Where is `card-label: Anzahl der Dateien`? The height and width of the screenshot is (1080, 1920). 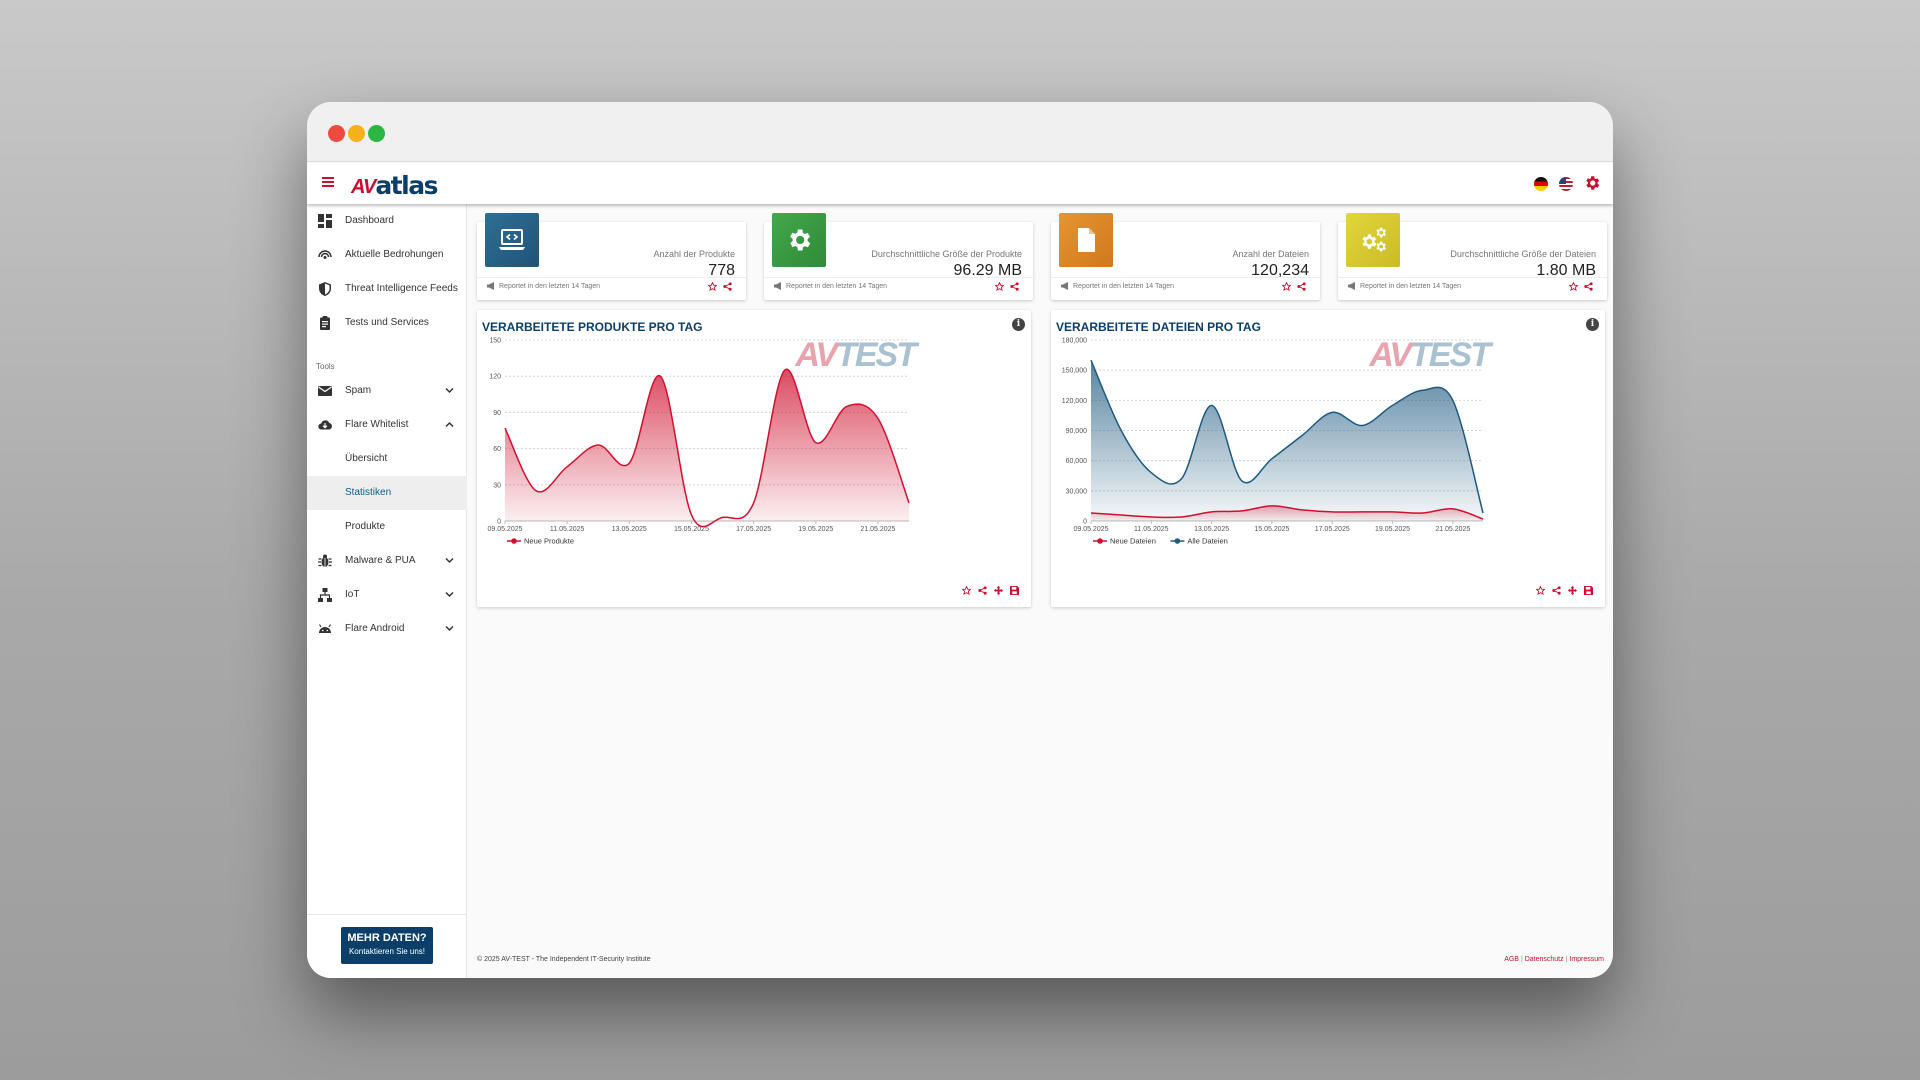
card-label: Anzahl der Dateien is located at coordinates (1270, 254).